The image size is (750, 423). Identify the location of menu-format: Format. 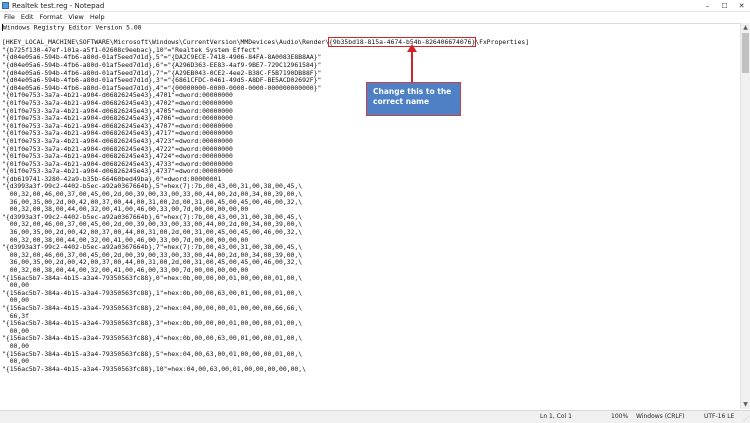
(50, 17).